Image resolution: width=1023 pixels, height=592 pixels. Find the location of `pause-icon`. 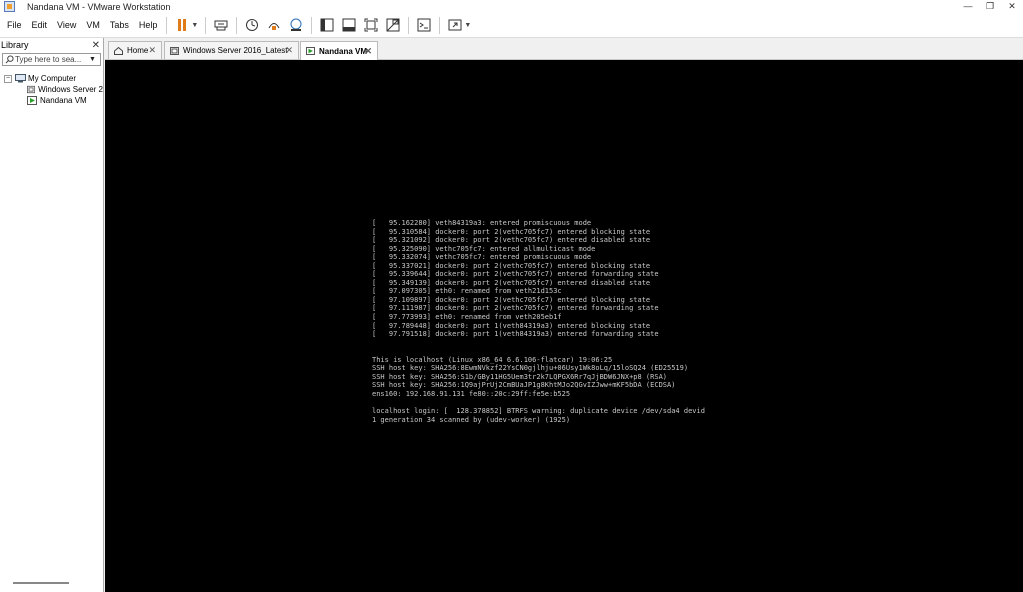

pause-icon is located at coordinates (182, 25).